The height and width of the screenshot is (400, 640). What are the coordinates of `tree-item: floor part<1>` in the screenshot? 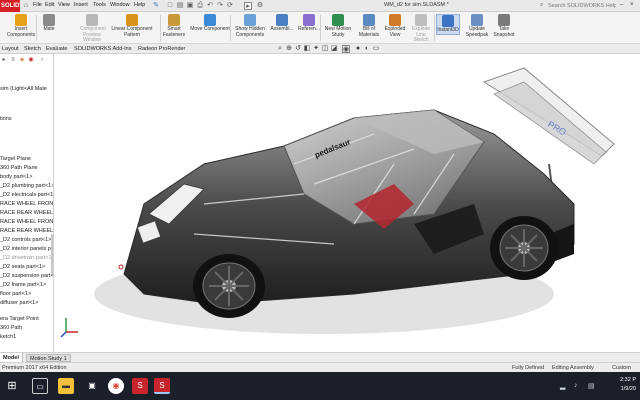 It's located at (15, 294).